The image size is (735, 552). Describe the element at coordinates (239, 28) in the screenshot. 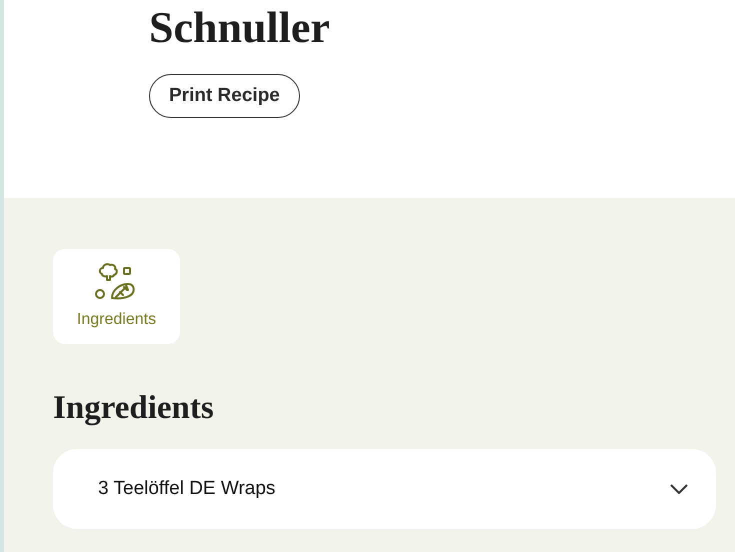

I see `recipe-title: Schnuller` at that location.